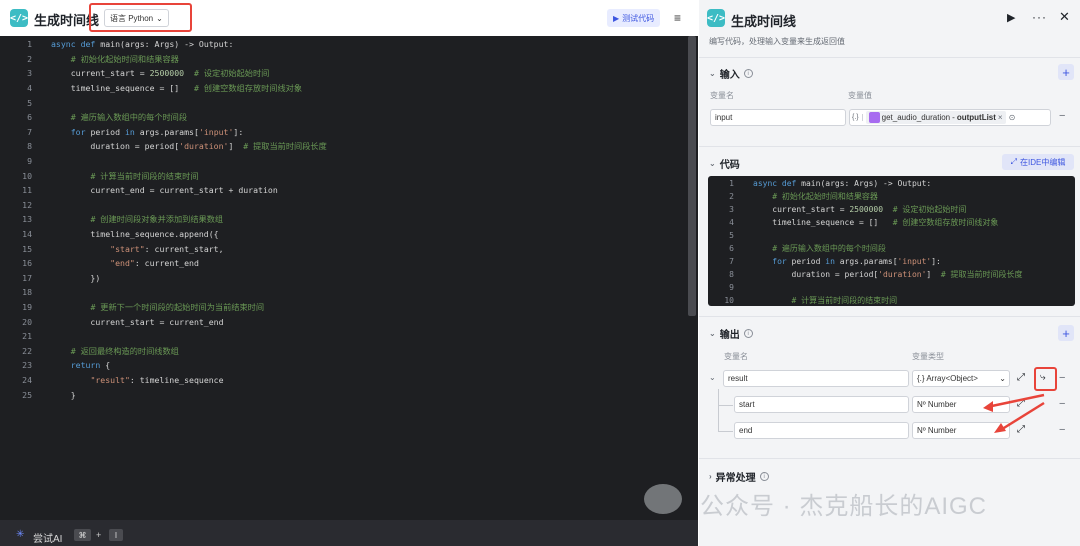  What do you see at coordinates (1062, 430) in the screenshot?
I see `remove-end-icon: −` at bounding box center [1062, 430].